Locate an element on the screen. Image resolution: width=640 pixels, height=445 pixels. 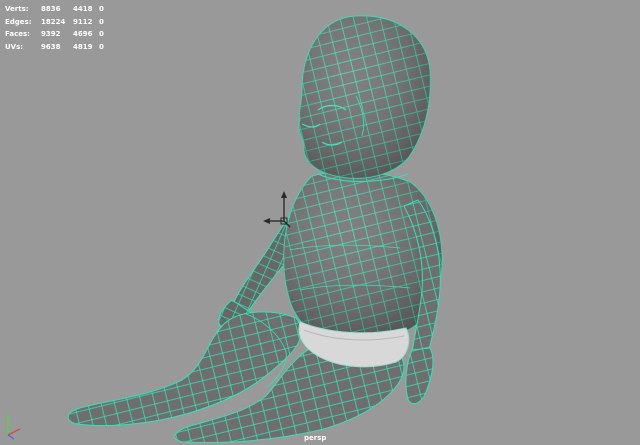
hud-row-uvs: UVs: 9638 4819 0 is located at coordinates (57, 47).